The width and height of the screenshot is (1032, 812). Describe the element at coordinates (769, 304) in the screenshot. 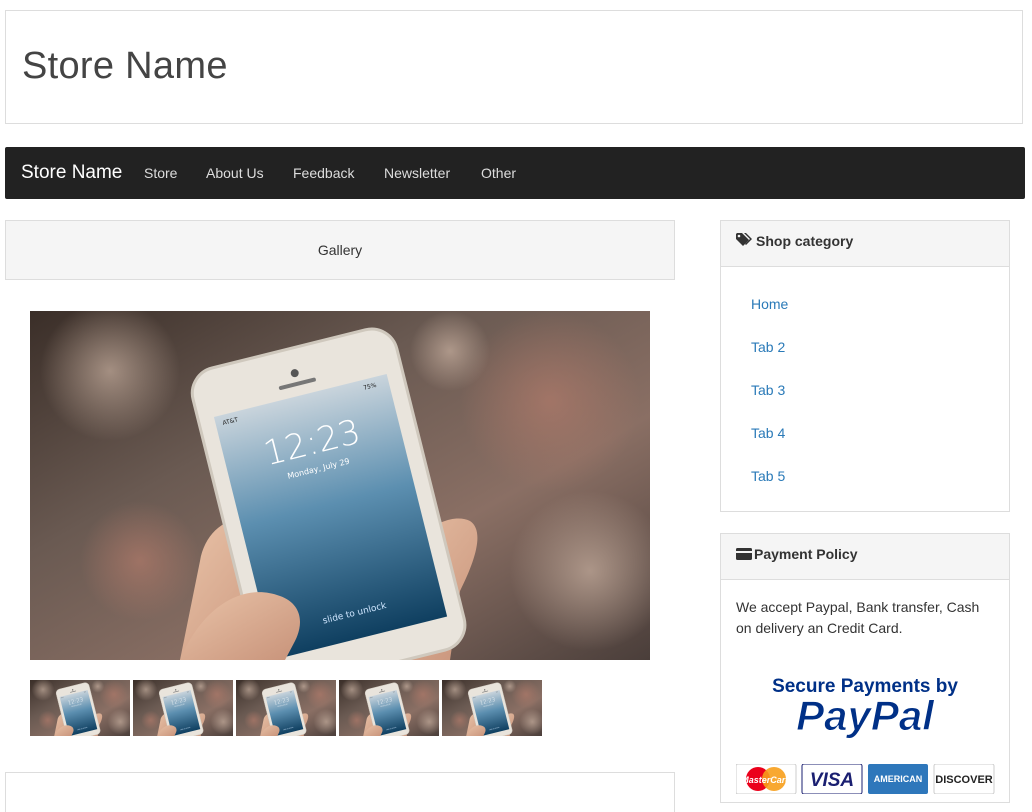

I see `category-link-home: Home` at that location.